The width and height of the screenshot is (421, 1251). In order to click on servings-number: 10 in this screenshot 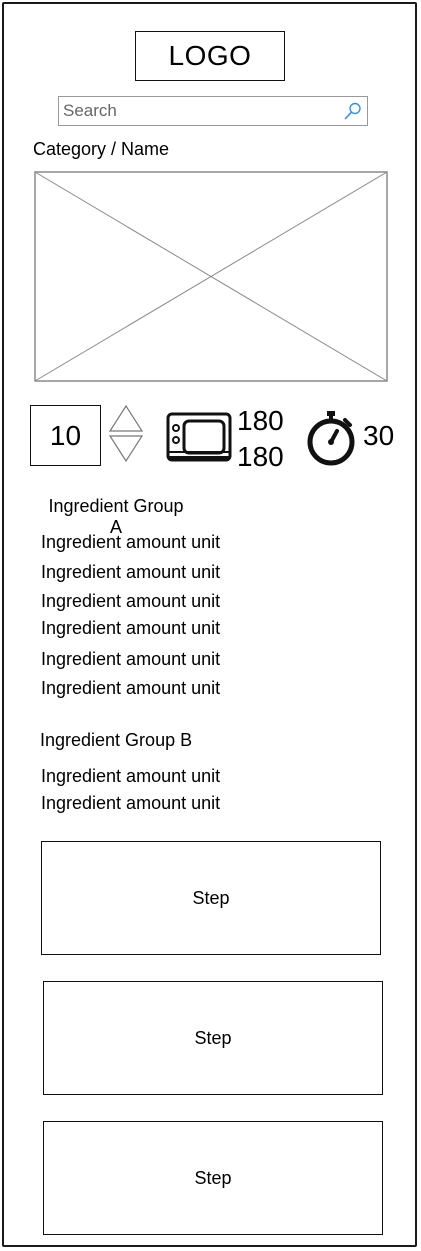, I will do `click(65, 435)`.